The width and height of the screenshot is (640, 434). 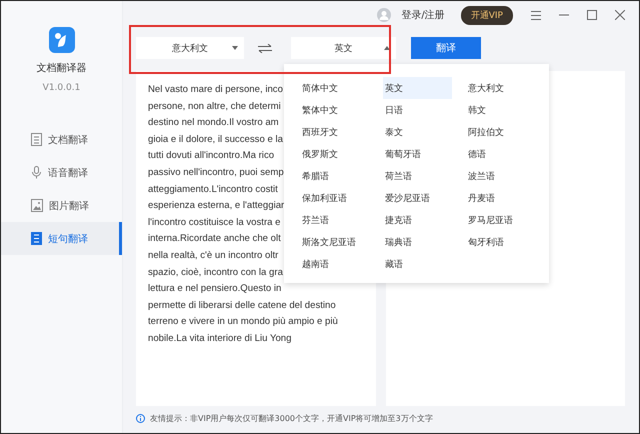 What do you see at coordinates (36, 139) in the screenshot?
I see `document-icon` at bounding box center [36, 139].